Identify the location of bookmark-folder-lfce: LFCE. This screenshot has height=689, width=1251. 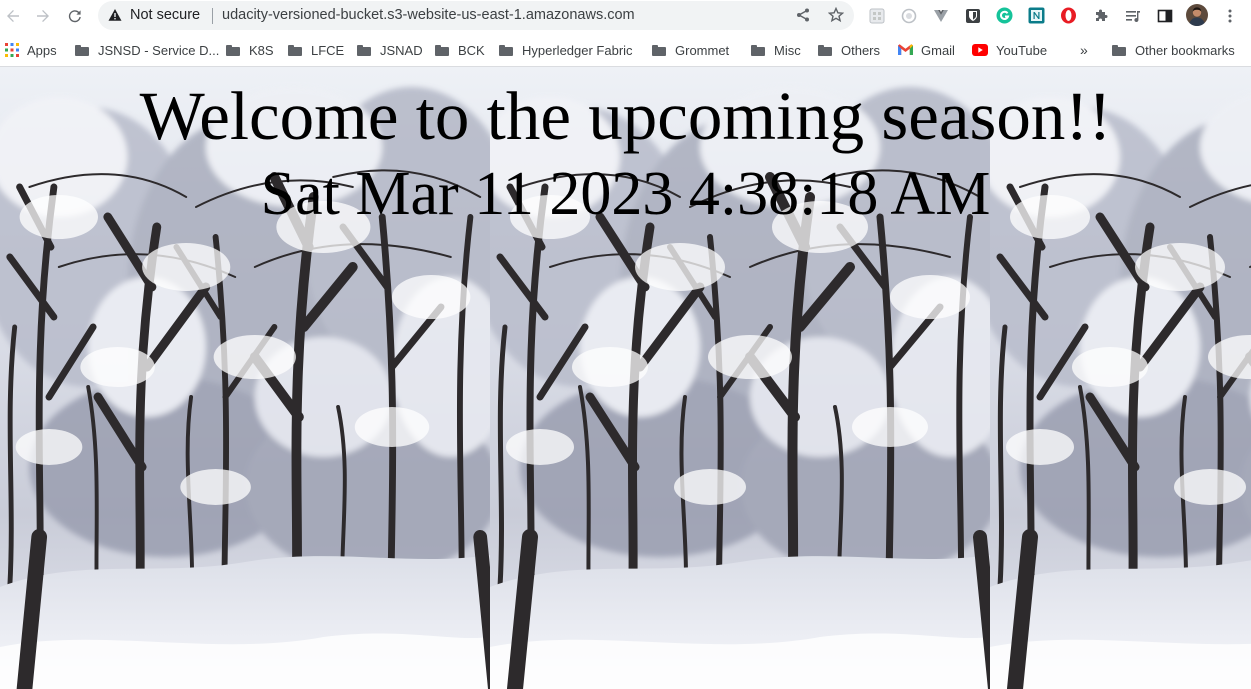
(316, 50).